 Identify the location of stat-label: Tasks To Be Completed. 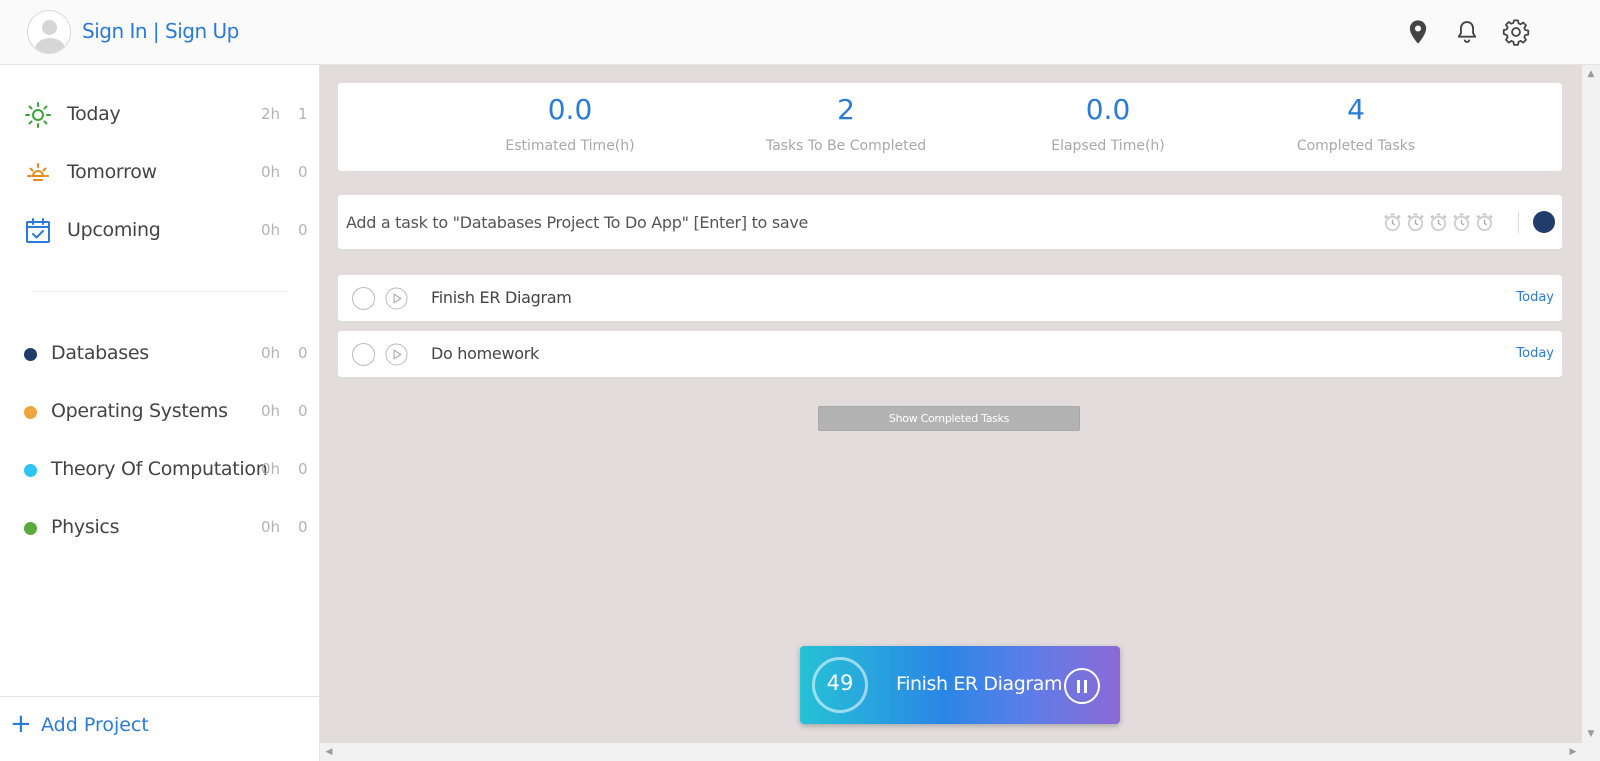
(846, 146).